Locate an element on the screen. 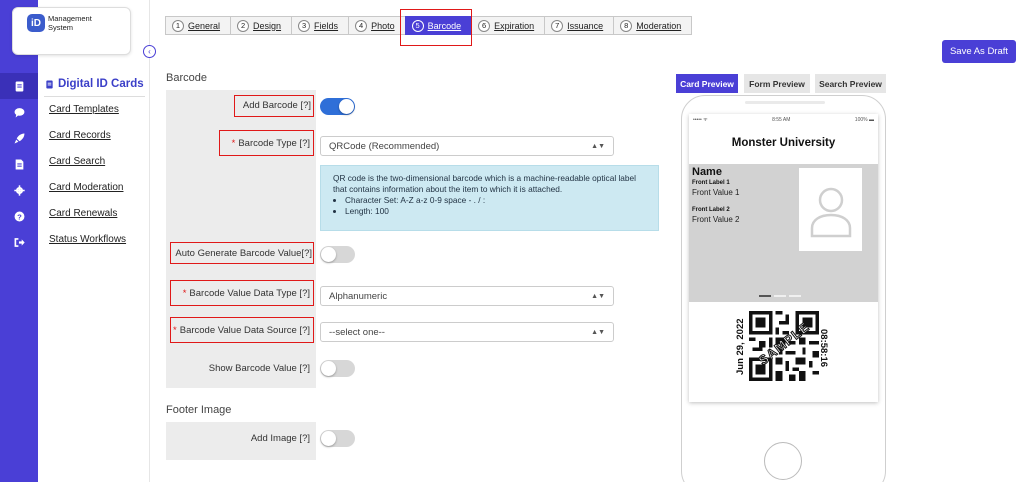  user-silhouette-icon is located at coordinates (830, 212).